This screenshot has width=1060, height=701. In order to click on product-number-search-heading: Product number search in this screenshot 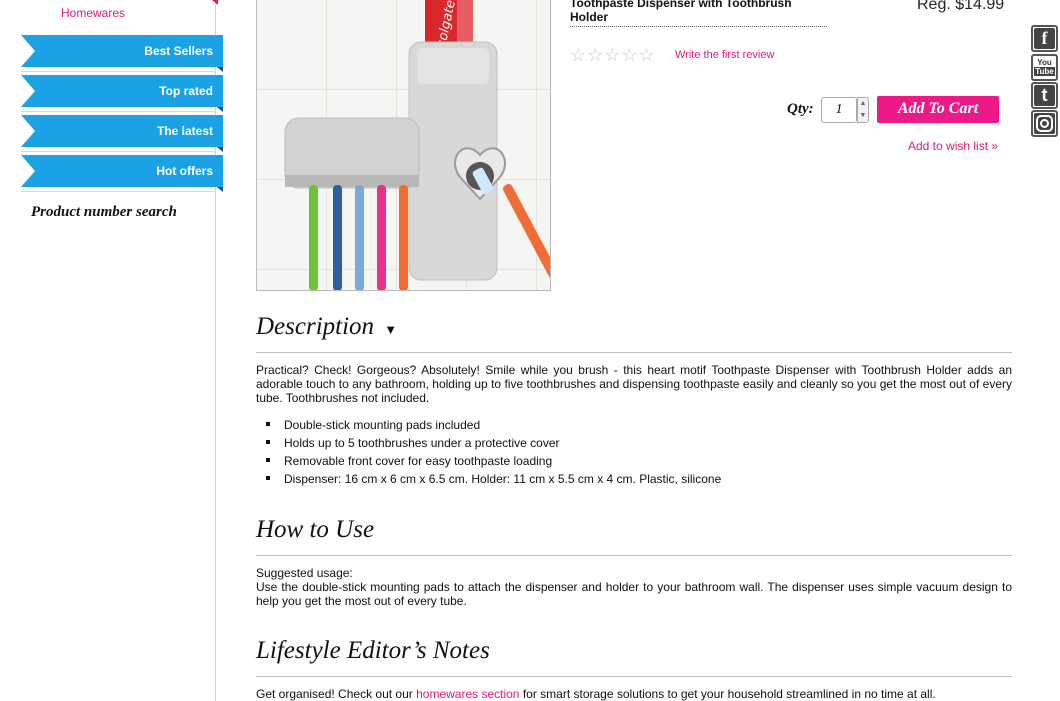, I will do `click(104, 212)`.